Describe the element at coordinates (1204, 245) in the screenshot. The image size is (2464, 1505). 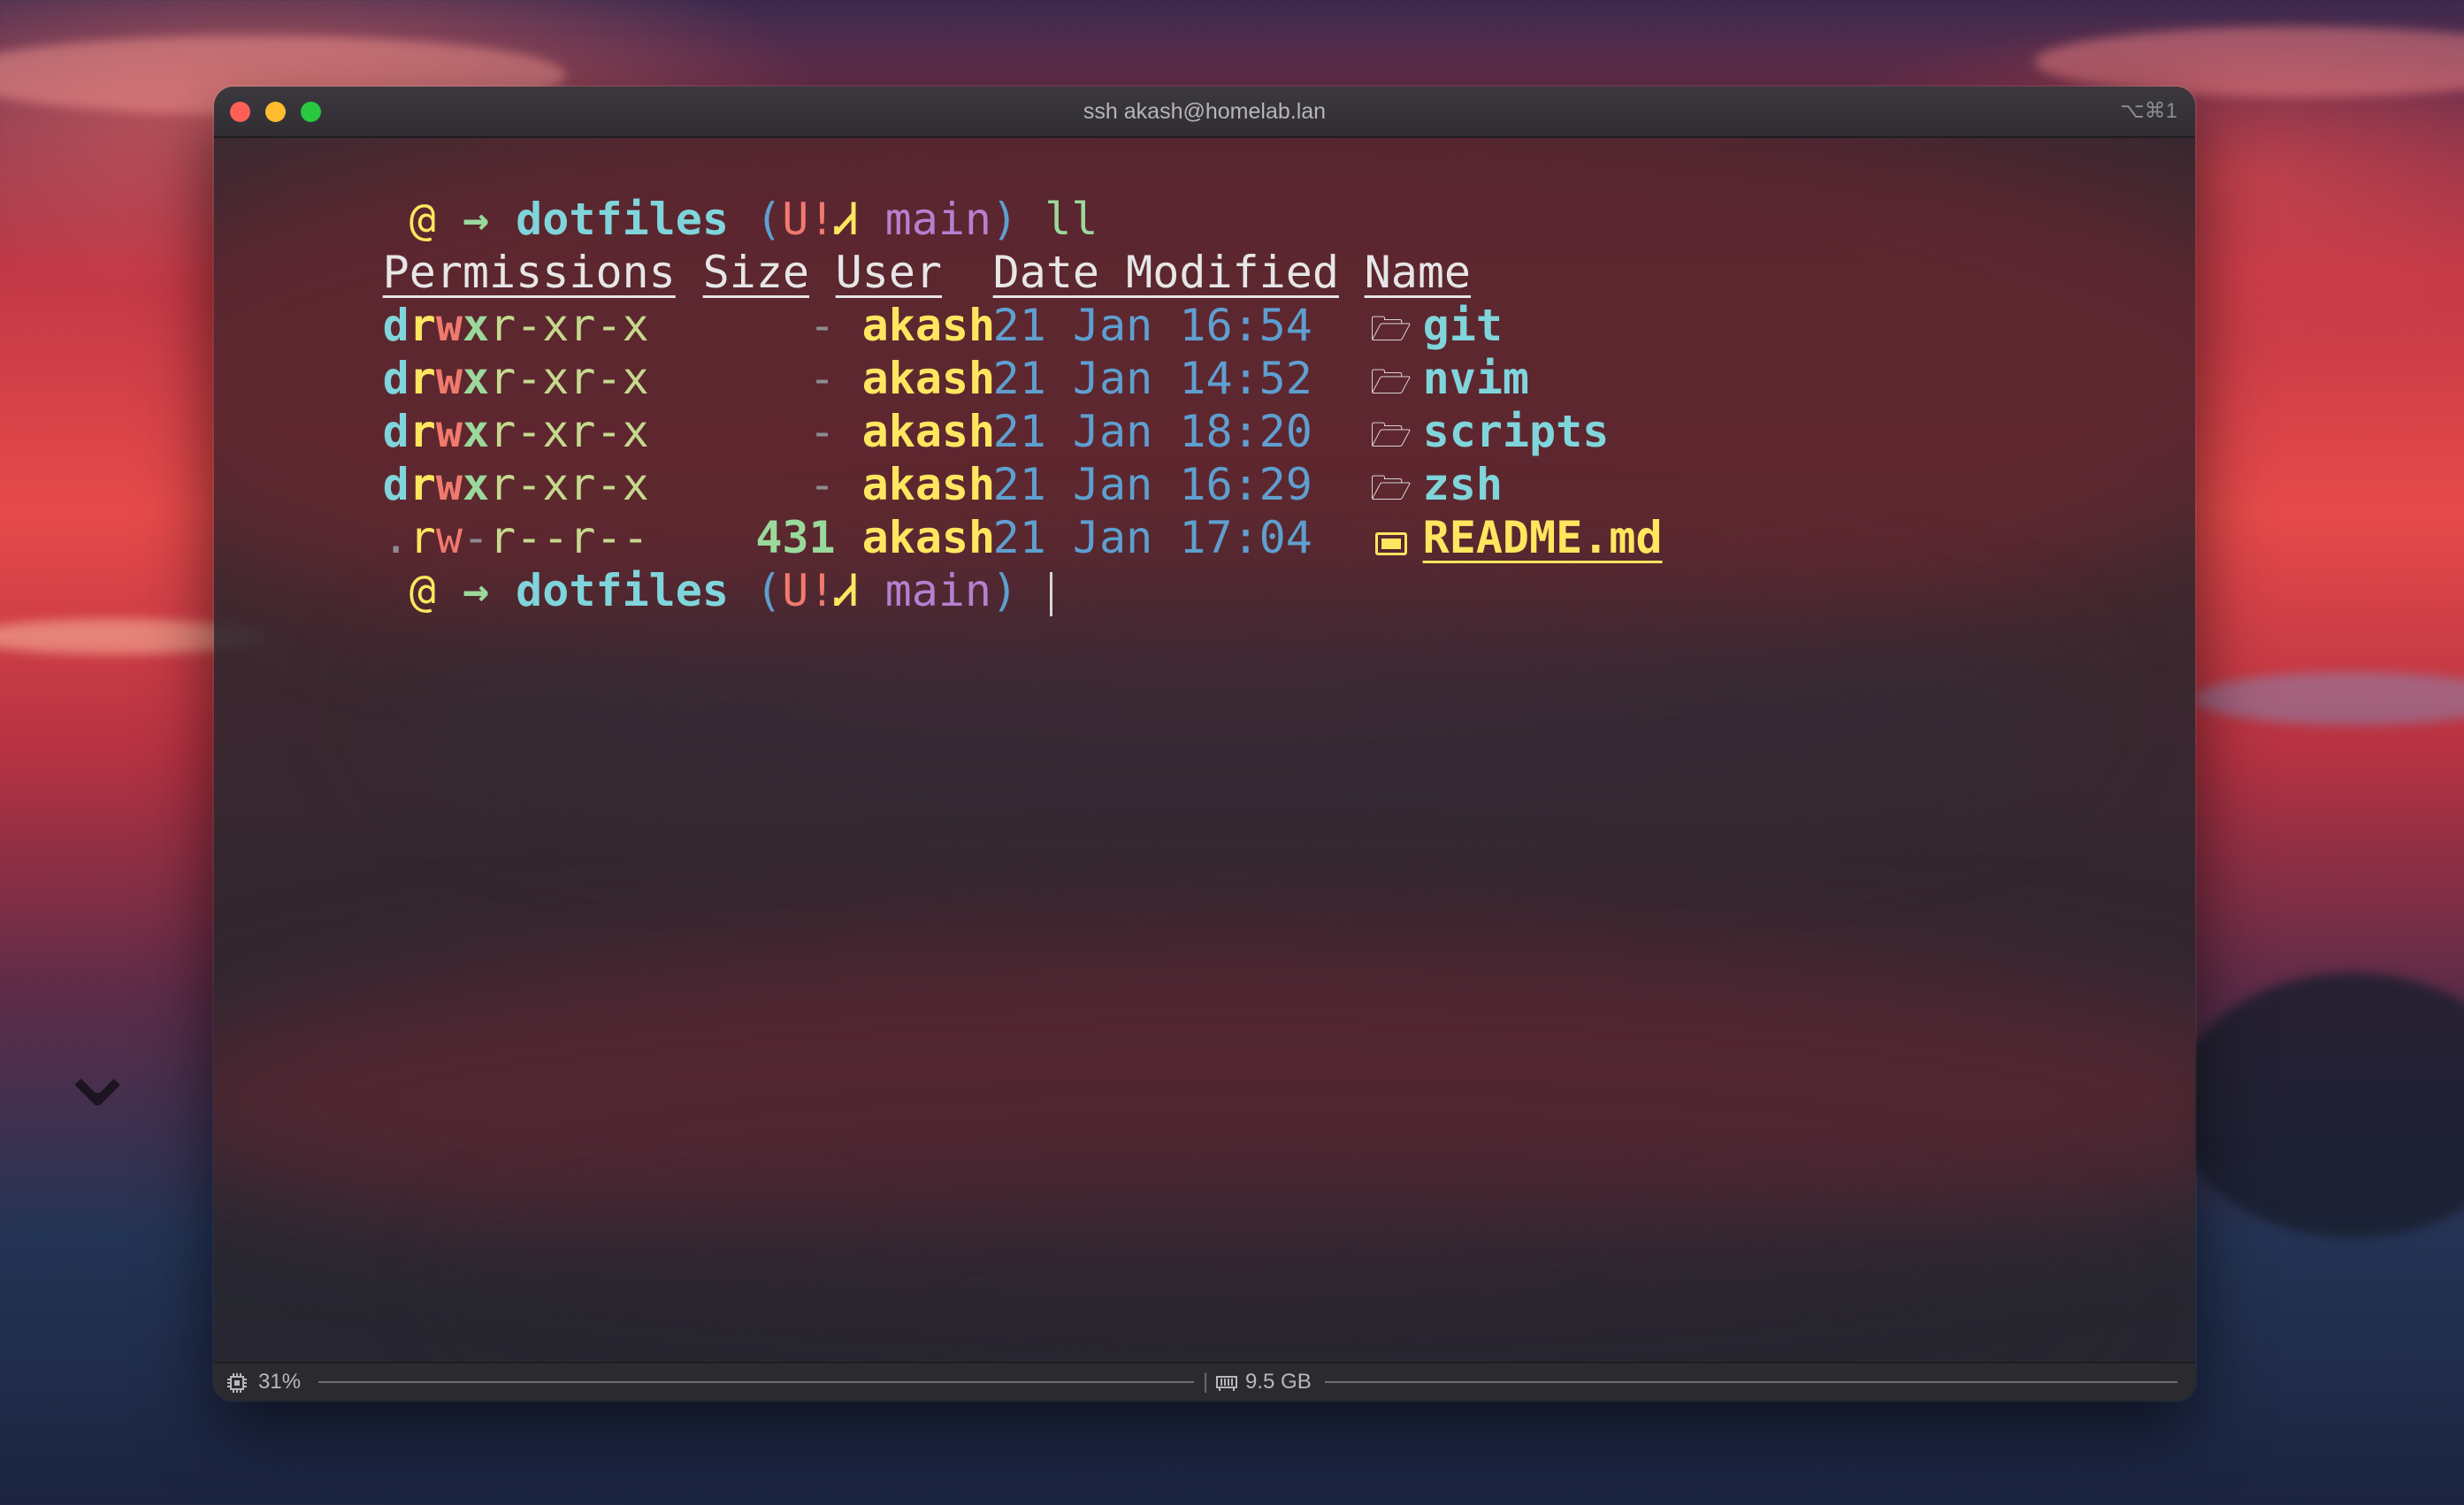
I see `listing-header: Permissions Size User Date Modified Name` at that location.